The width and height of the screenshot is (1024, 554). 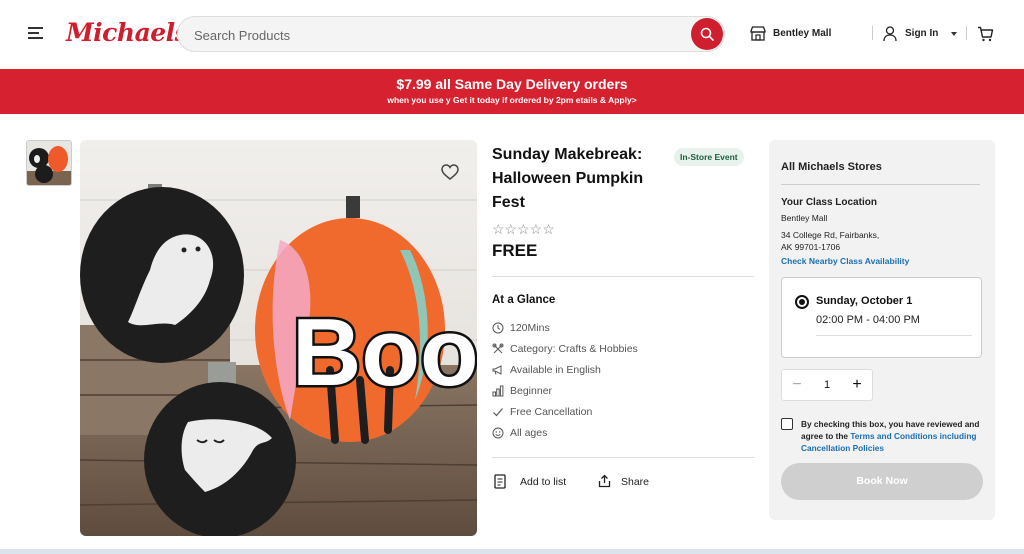 What do you see at coordinates (500, 481) in the screenshot?
I see `list-icon` at bounding box center [500, 481].